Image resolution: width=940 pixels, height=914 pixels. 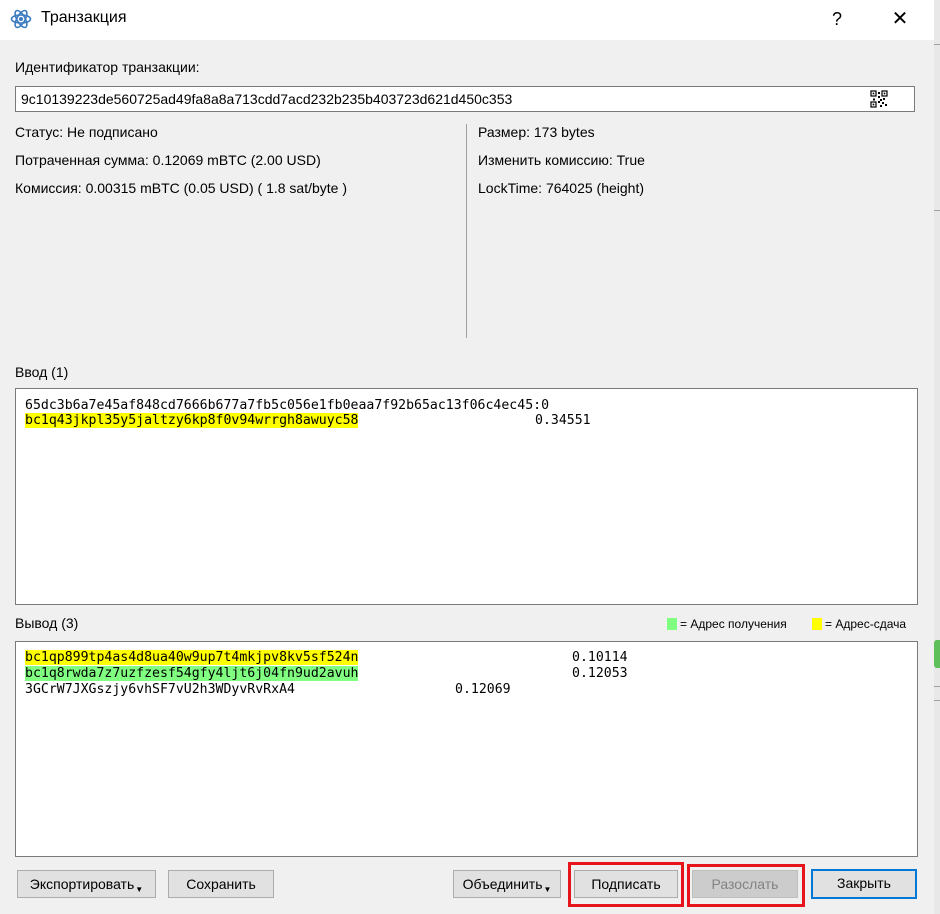 I want to click on input-amount: 0.34551, so click(x=563, y=420).